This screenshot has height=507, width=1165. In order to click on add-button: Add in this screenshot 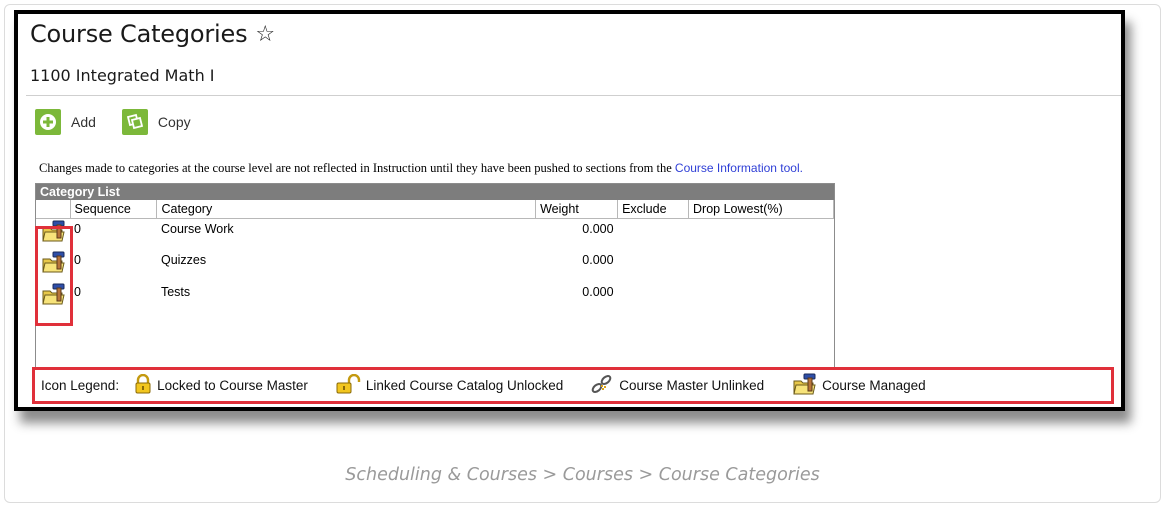, I will do `click(65, 122)`.